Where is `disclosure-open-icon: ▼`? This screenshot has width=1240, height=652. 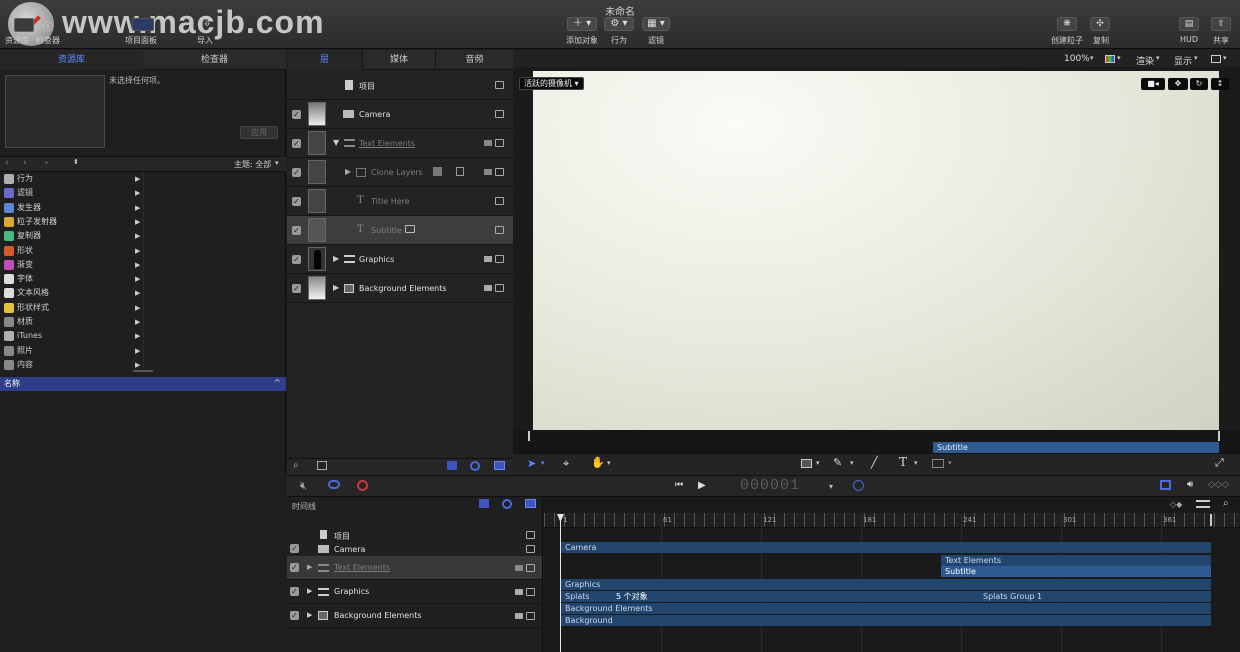
disclosure-open-icon: ▼ is located at coordinates (336, 142).